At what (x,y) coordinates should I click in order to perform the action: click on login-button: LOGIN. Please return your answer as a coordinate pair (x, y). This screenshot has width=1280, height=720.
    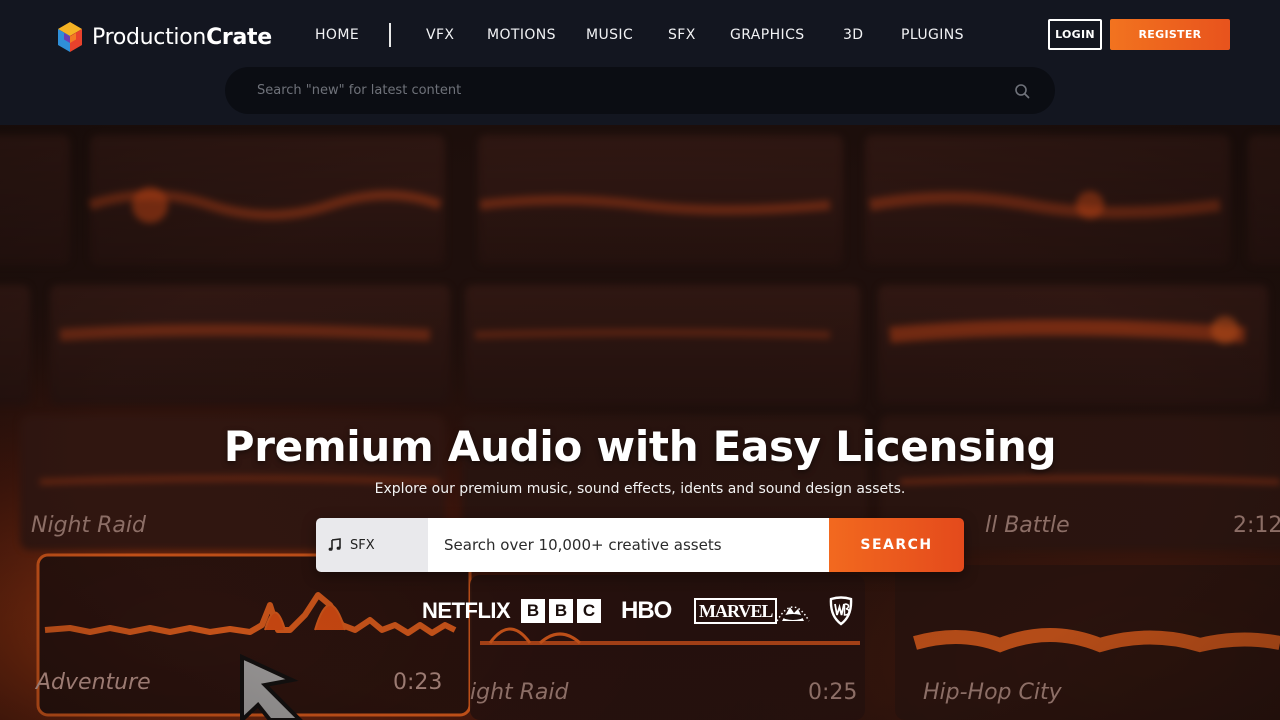
    Looking at the image, I should click on (1075, 34).